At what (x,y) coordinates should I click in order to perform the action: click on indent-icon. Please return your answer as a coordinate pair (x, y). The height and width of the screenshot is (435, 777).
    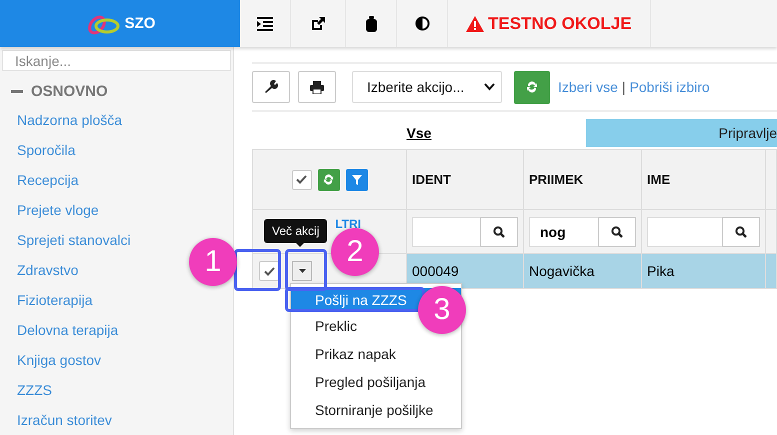
    Looking at the image, I should click on (265, 23).